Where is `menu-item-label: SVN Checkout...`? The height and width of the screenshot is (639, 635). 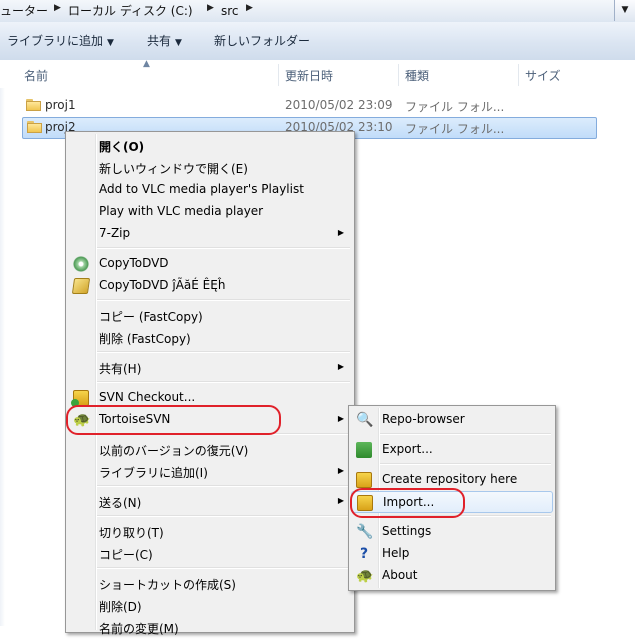
menu-item-label: SVN Checkout... is located at coordinates (147, 397).